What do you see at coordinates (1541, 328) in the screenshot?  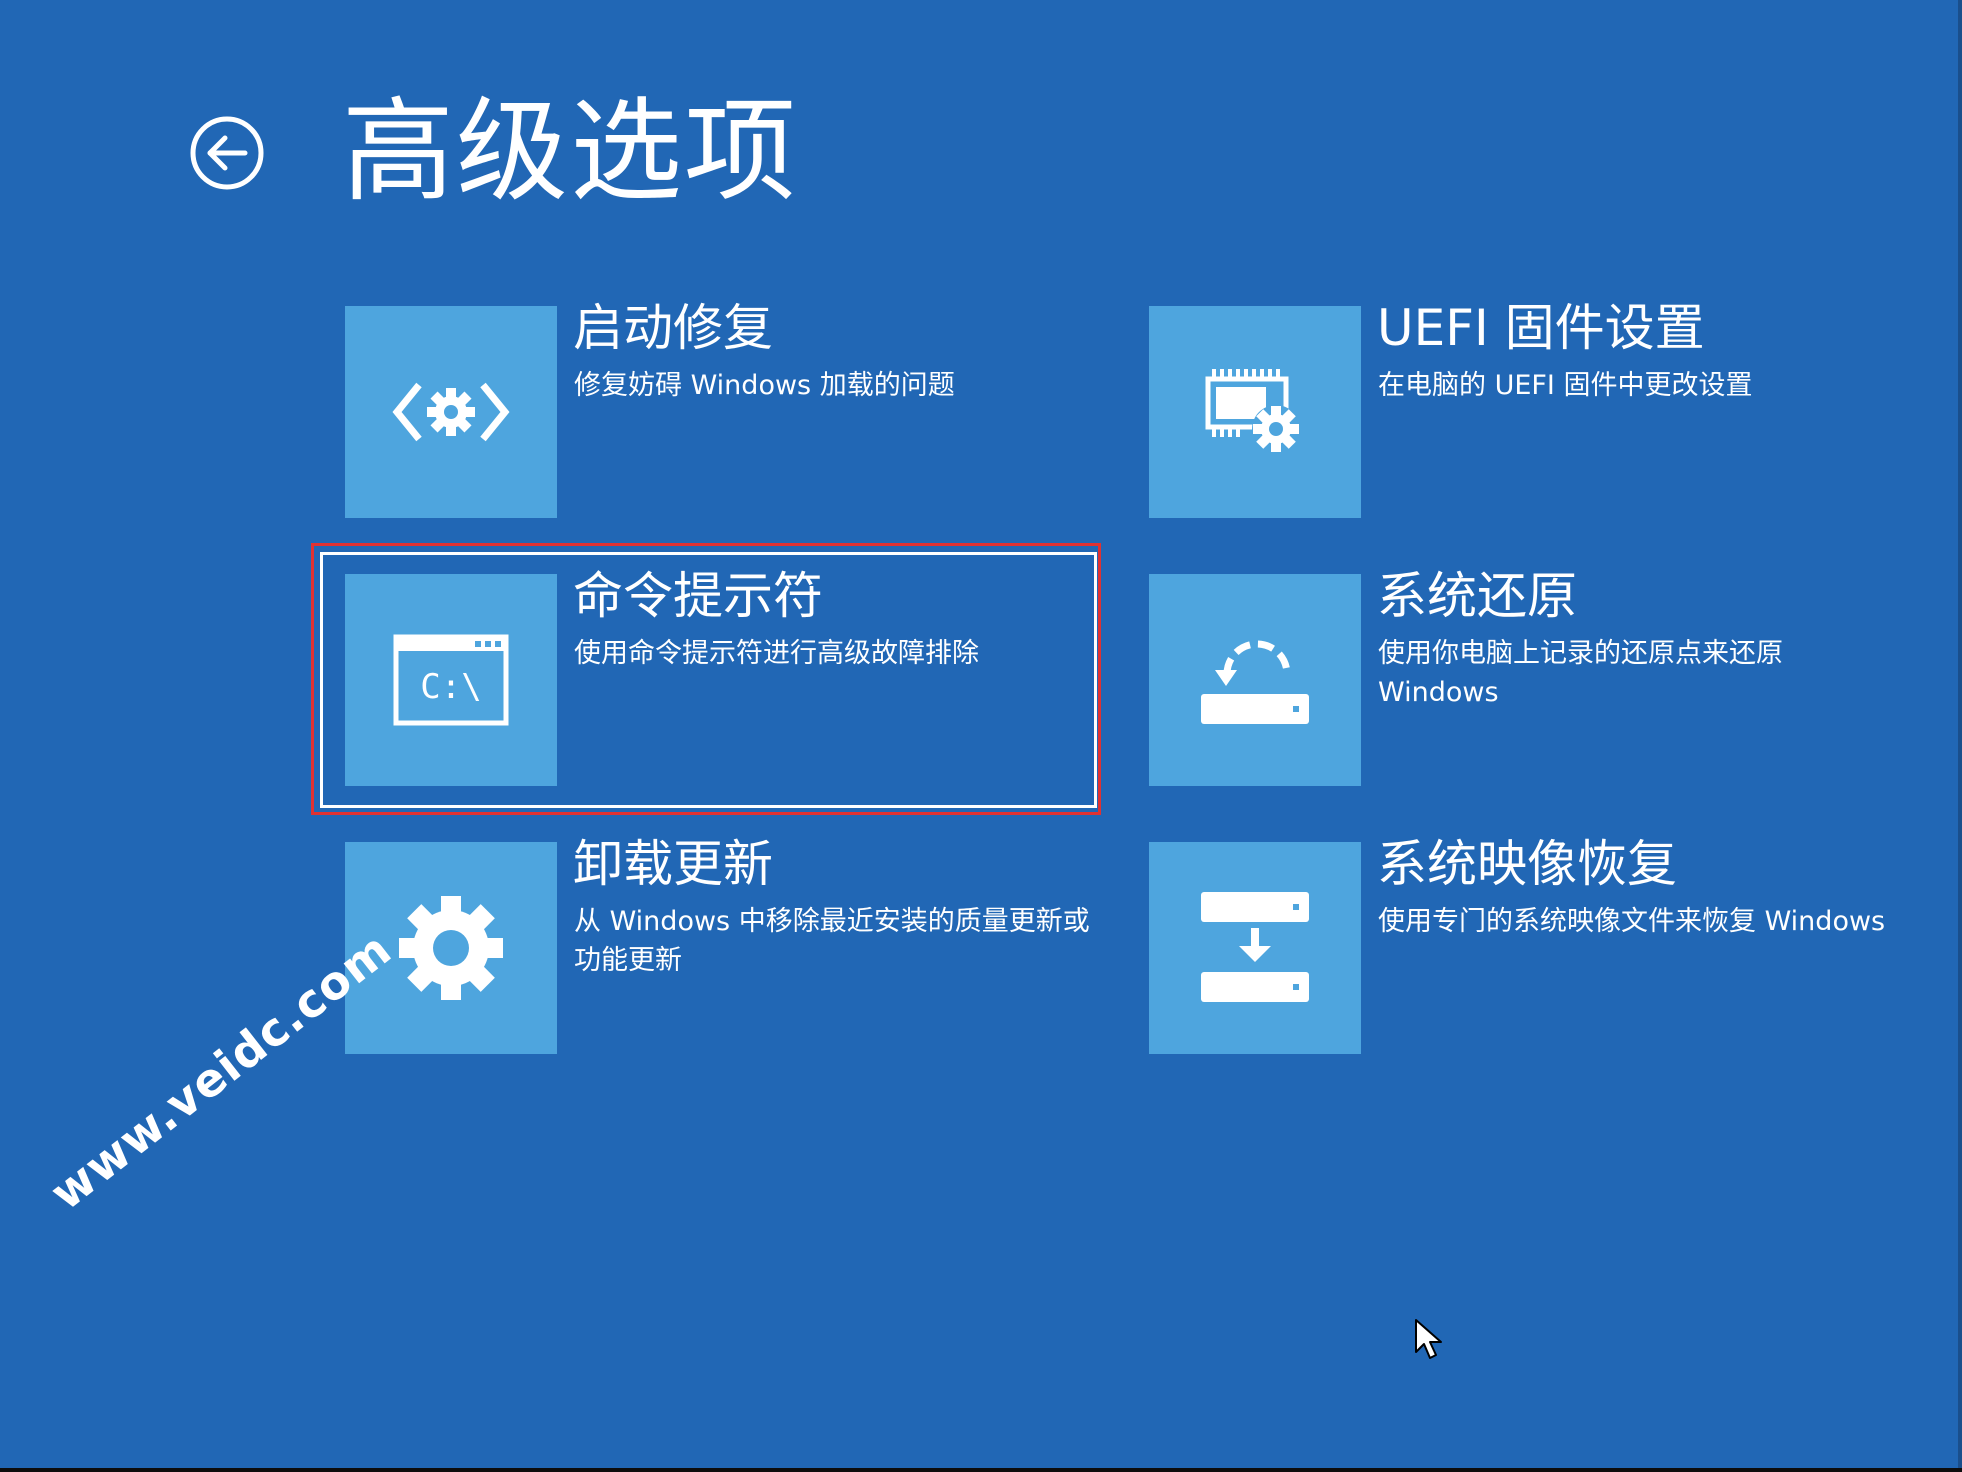 I see `option-title: UEFI 固件设置` at bounding box center [1541, 328].